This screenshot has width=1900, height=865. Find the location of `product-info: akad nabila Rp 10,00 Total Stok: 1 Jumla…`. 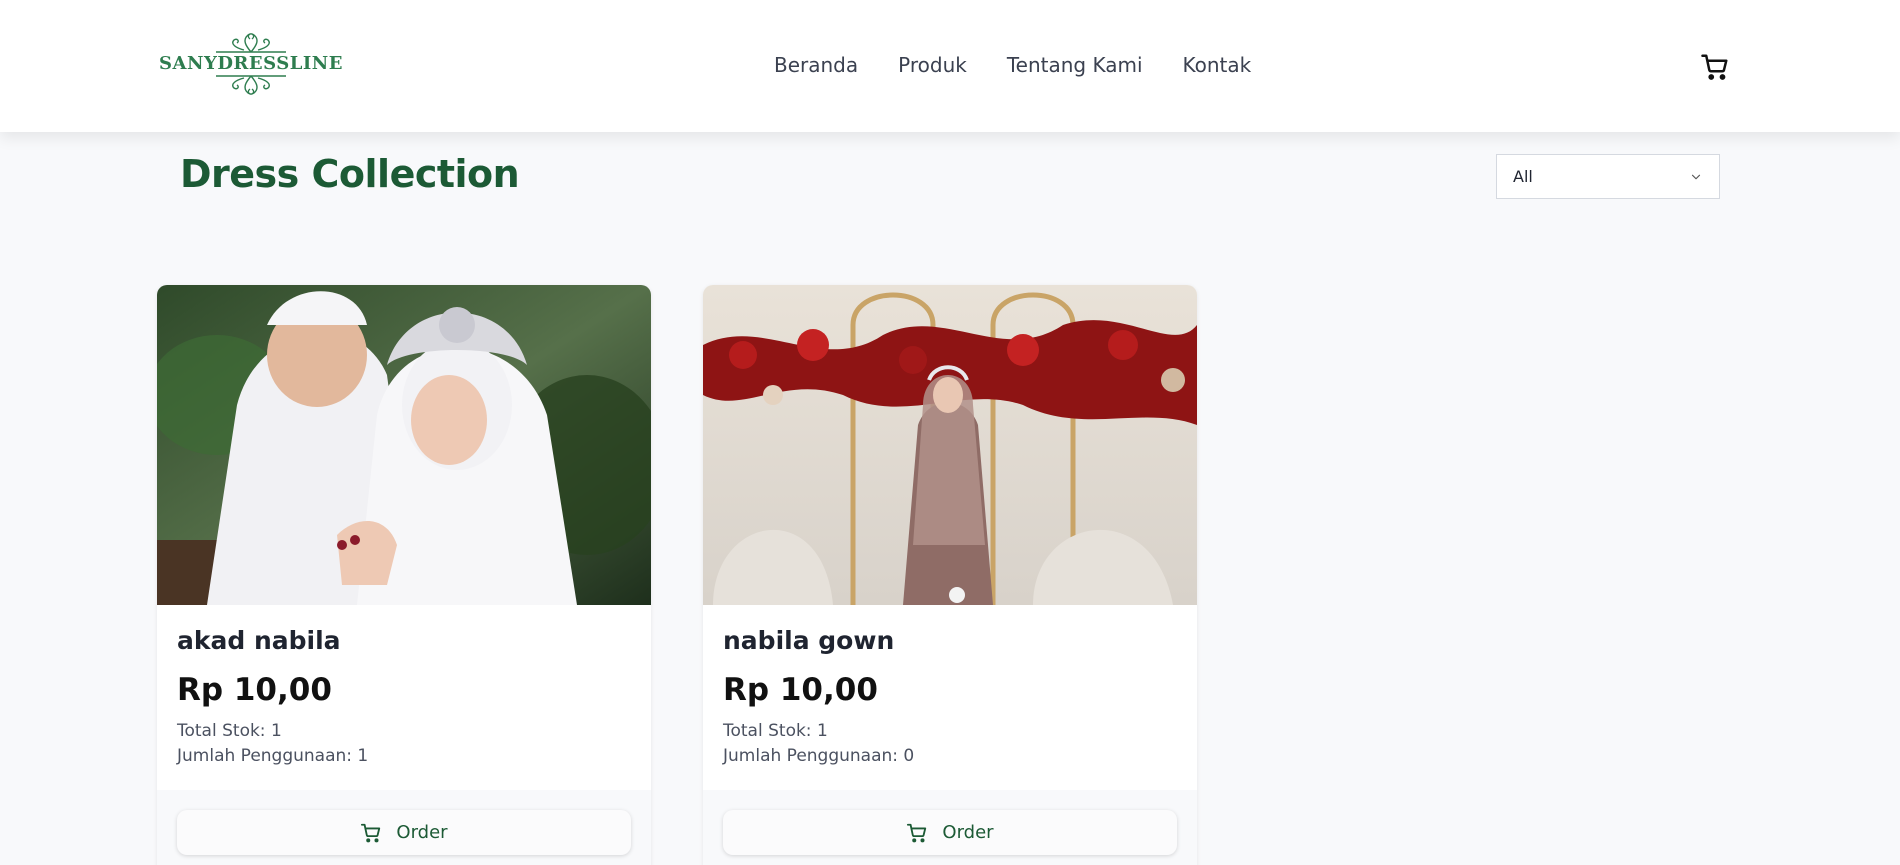

product-info: akad nabila Rp 10,00 Total Stok: 1 Jumla… is located at coordinates (404, 697).